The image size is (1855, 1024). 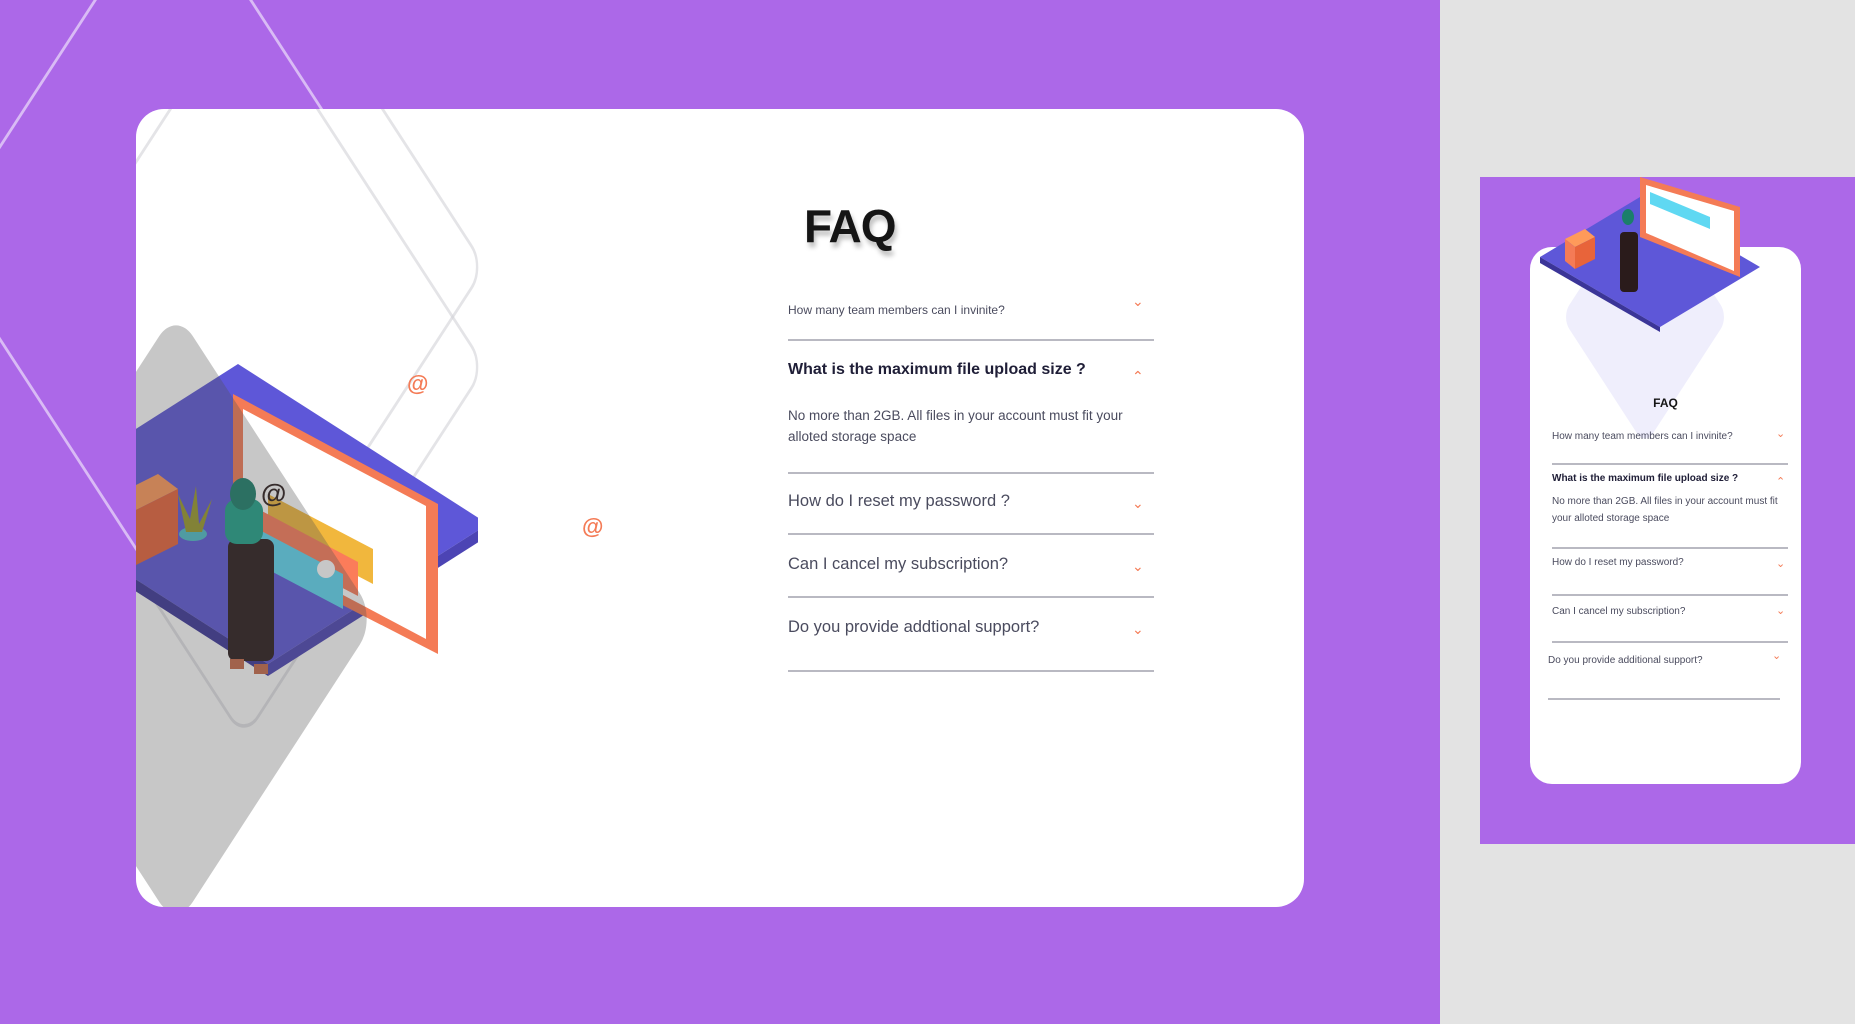 What do you see at coordinates (1670, 571) in the screenshot?
I see `faq-item: How do I reset my password? ⌄` at bounding box center [1670, 571].